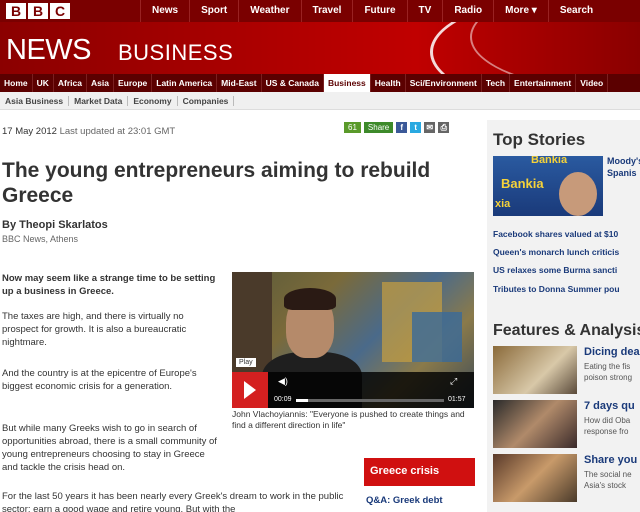 This screenshot has width=640, height=512. What do you see at coordinates (503, 204) in the screenshot?
I see `top-story-image-text-3: xia` at bounding box center [503, 204].